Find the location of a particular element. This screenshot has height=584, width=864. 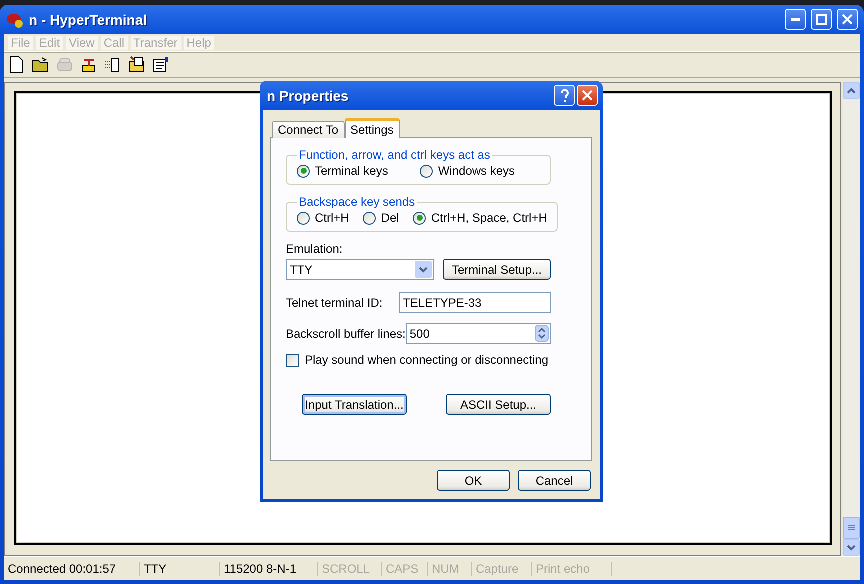

scroll-down-icon is located at coordinates (851, 547).